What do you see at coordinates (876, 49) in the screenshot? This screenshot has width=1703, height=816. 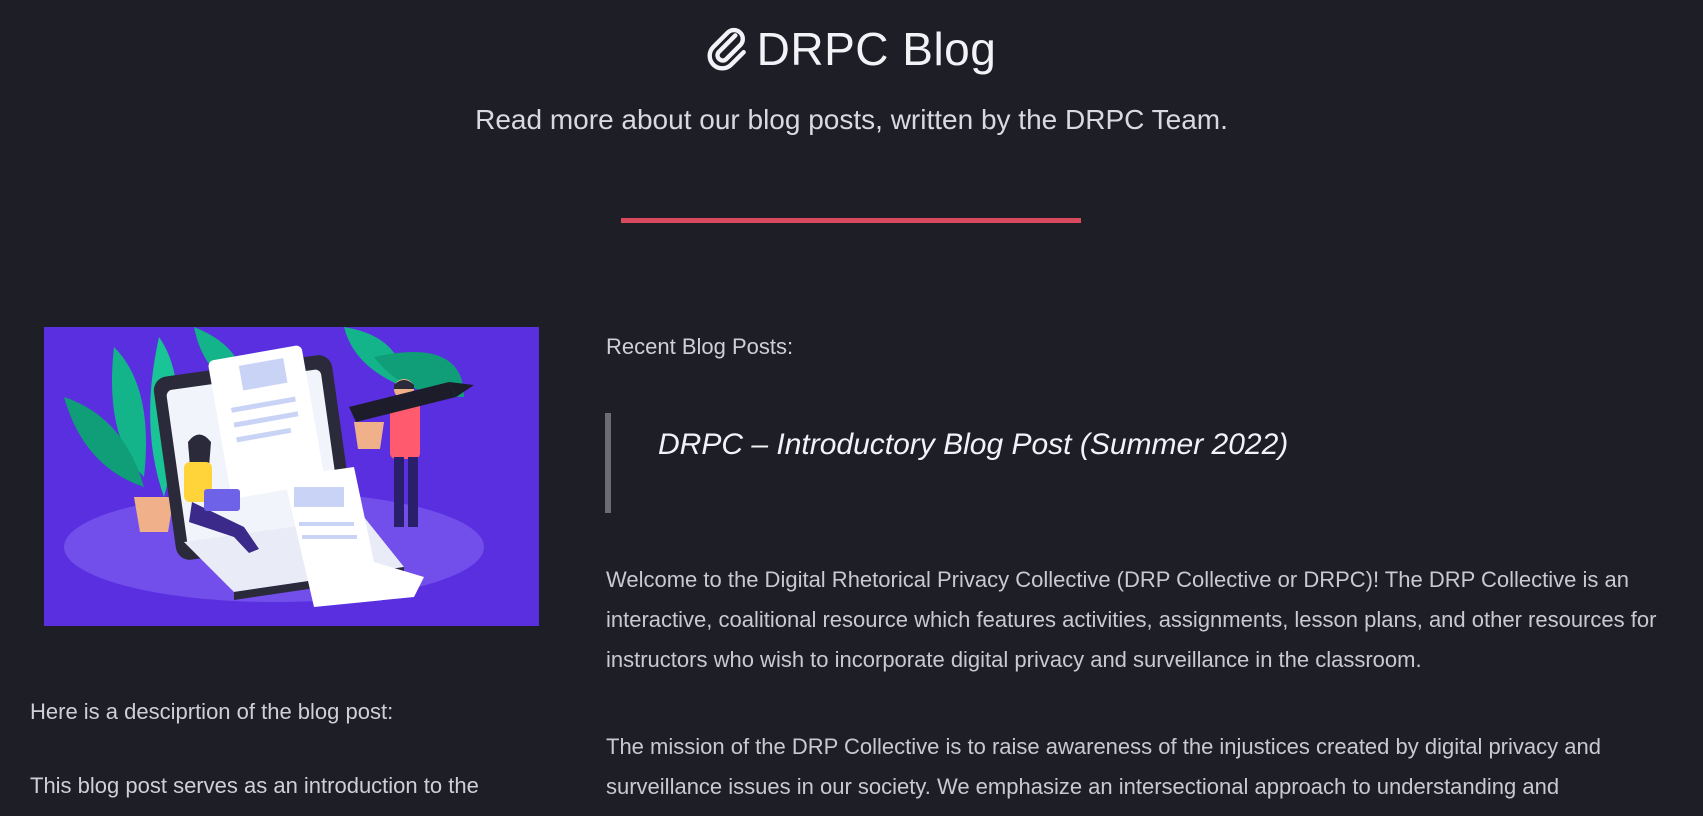 I see `page-title: DRPC Blog` at bounding box center [876, 49].